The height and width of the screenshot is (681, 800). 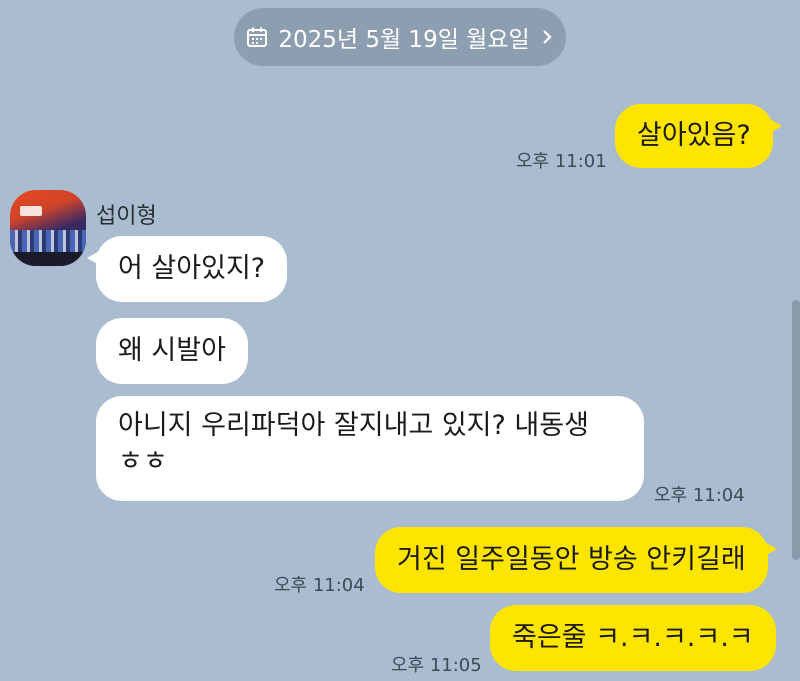 I want to click on message-bubble-theirs: 왜 시발아, so click(x=172, y=351).